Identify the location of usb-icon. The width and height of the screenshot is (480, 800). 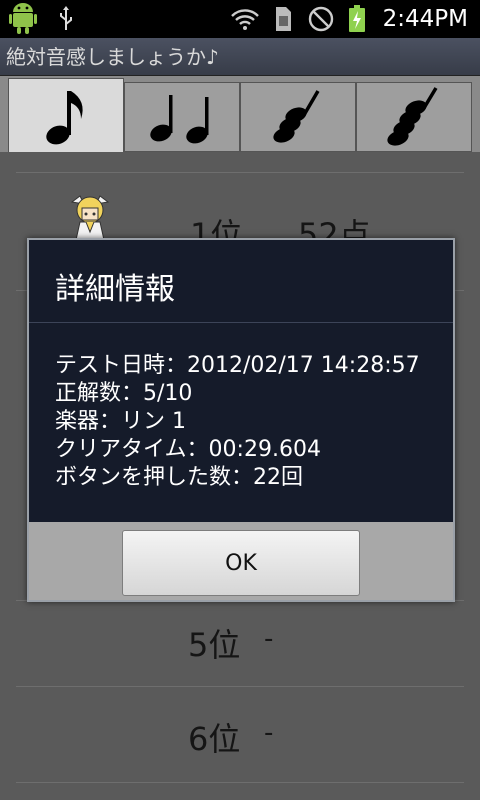
(66, 19).